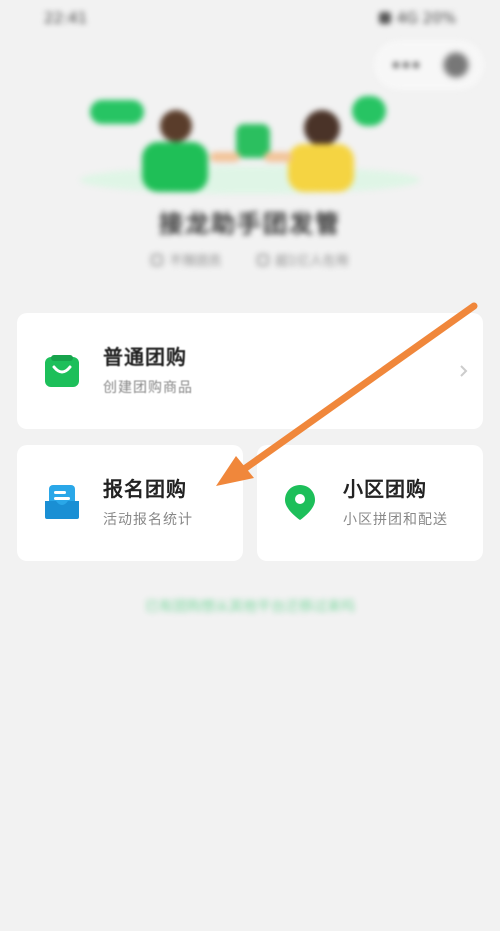 The width and height of the screenshot is (500, 931). What do you see at coordinates (300, 502) in the screenshot?
I see `location-pin-icon` at bounding box center [300, 502].